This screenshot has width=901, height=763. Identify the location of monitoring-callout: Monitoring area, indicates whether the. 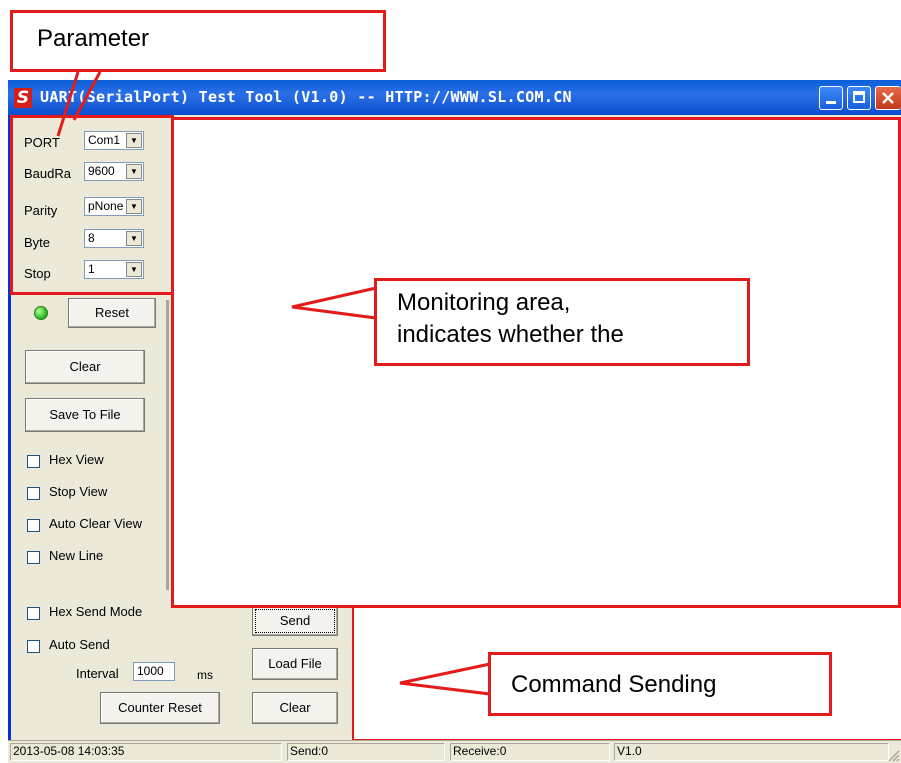
(562, 322).